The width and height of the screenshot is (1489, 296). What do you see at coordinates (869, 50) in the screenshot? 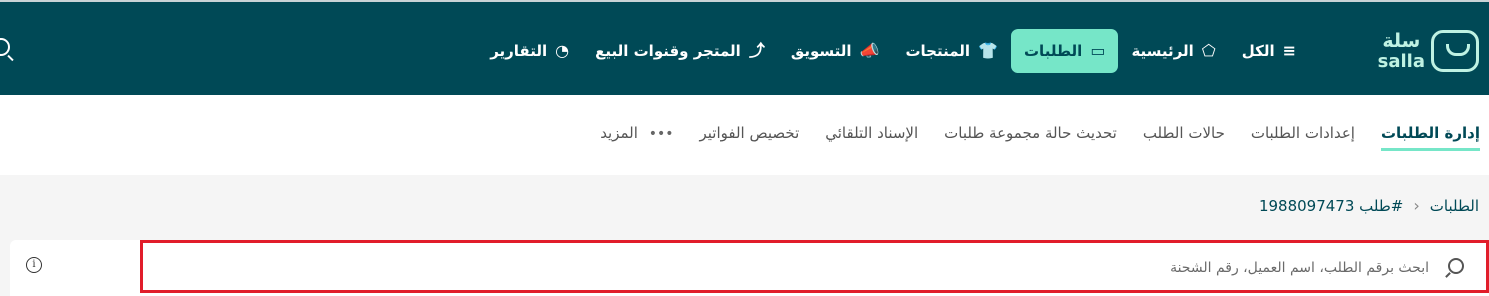
I see `megaphone-icon: 📣` at bounding box center [869, 50].